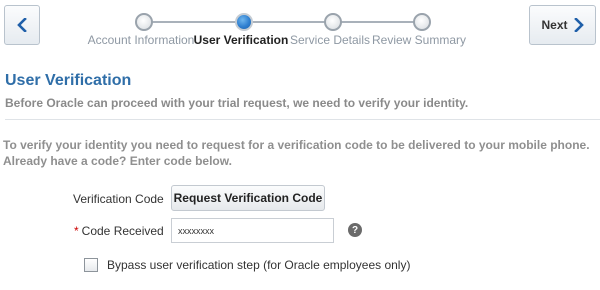 Image resolution: width=600 pixels, height=290 pixels. Describe the element at coordinates (252, 230) in the screenshot. I see `code-received-input` at that location.